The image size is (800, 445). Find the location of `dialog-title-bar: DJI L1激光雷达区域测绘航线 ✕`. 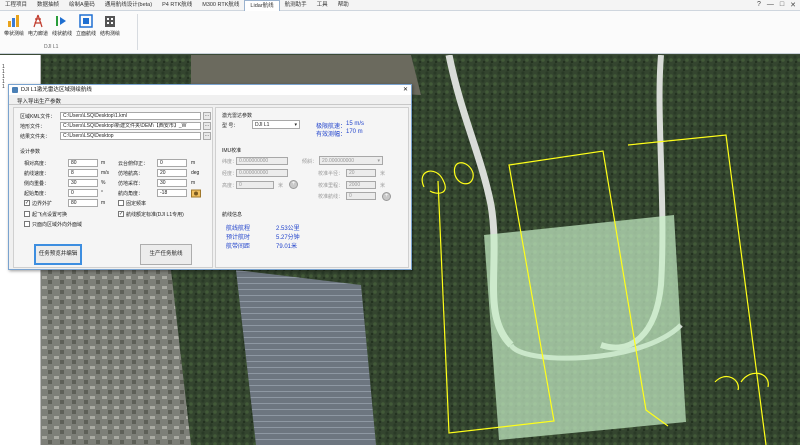

dialog-title-bar: DJI L1激光雷达区域测绘航线 ✕ is located at coordinates (210, 90).